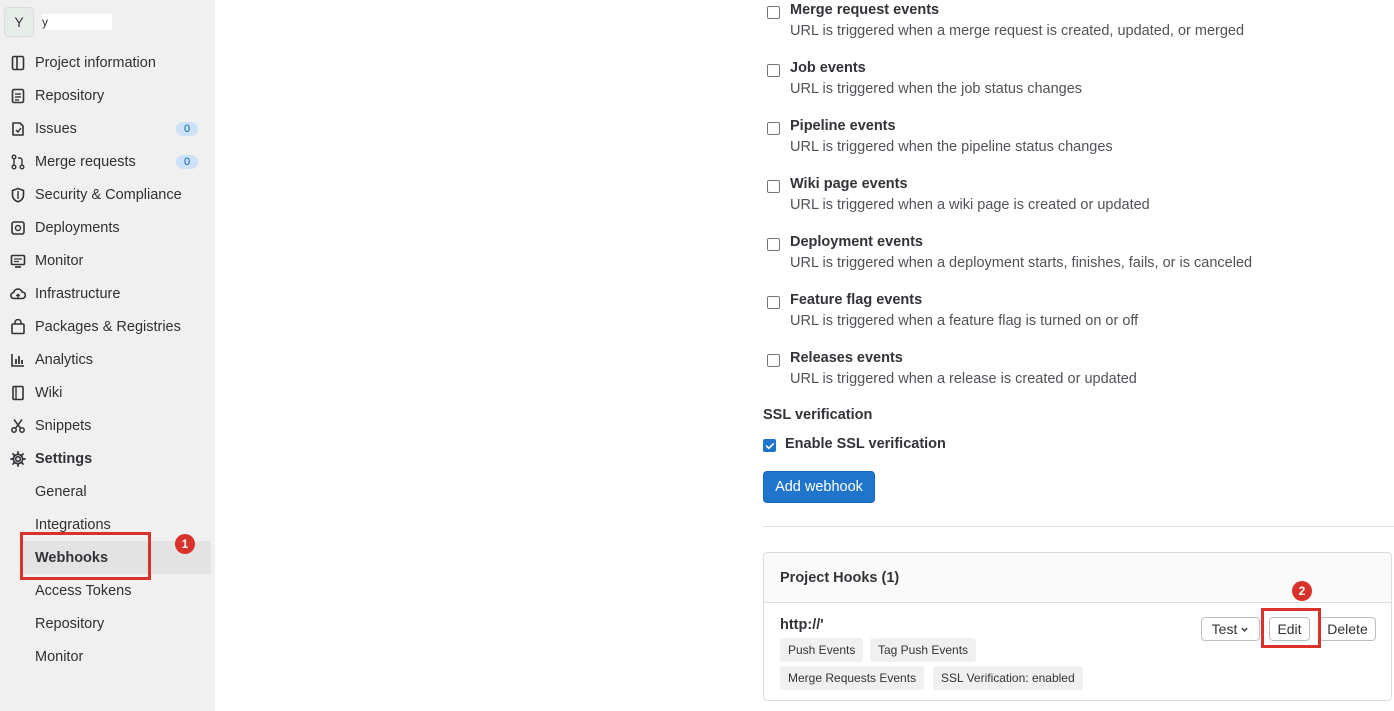 This screenshot has height=711, width=1394. I want to click on sidebar-subitem-label: Repository, so click(70, 623).